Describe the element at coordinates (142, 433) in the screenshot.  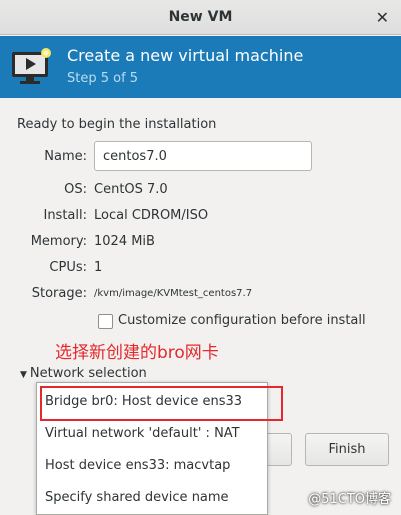
I see `network-option-nat: Virtual network 'default' : NAT` at that location.